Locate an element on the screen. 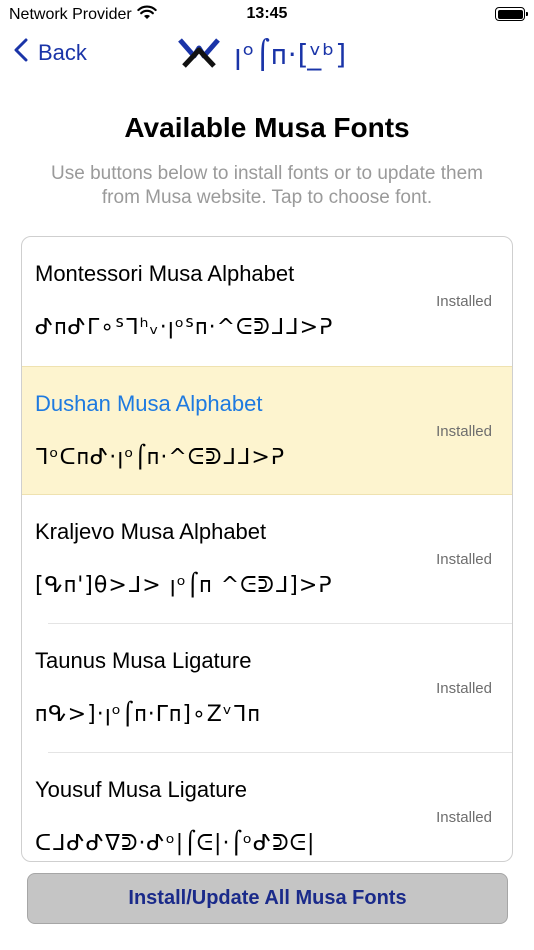 The width and height of the screenshot is (534, 950). musa-logo-icon is located at coordinates (199, 54).